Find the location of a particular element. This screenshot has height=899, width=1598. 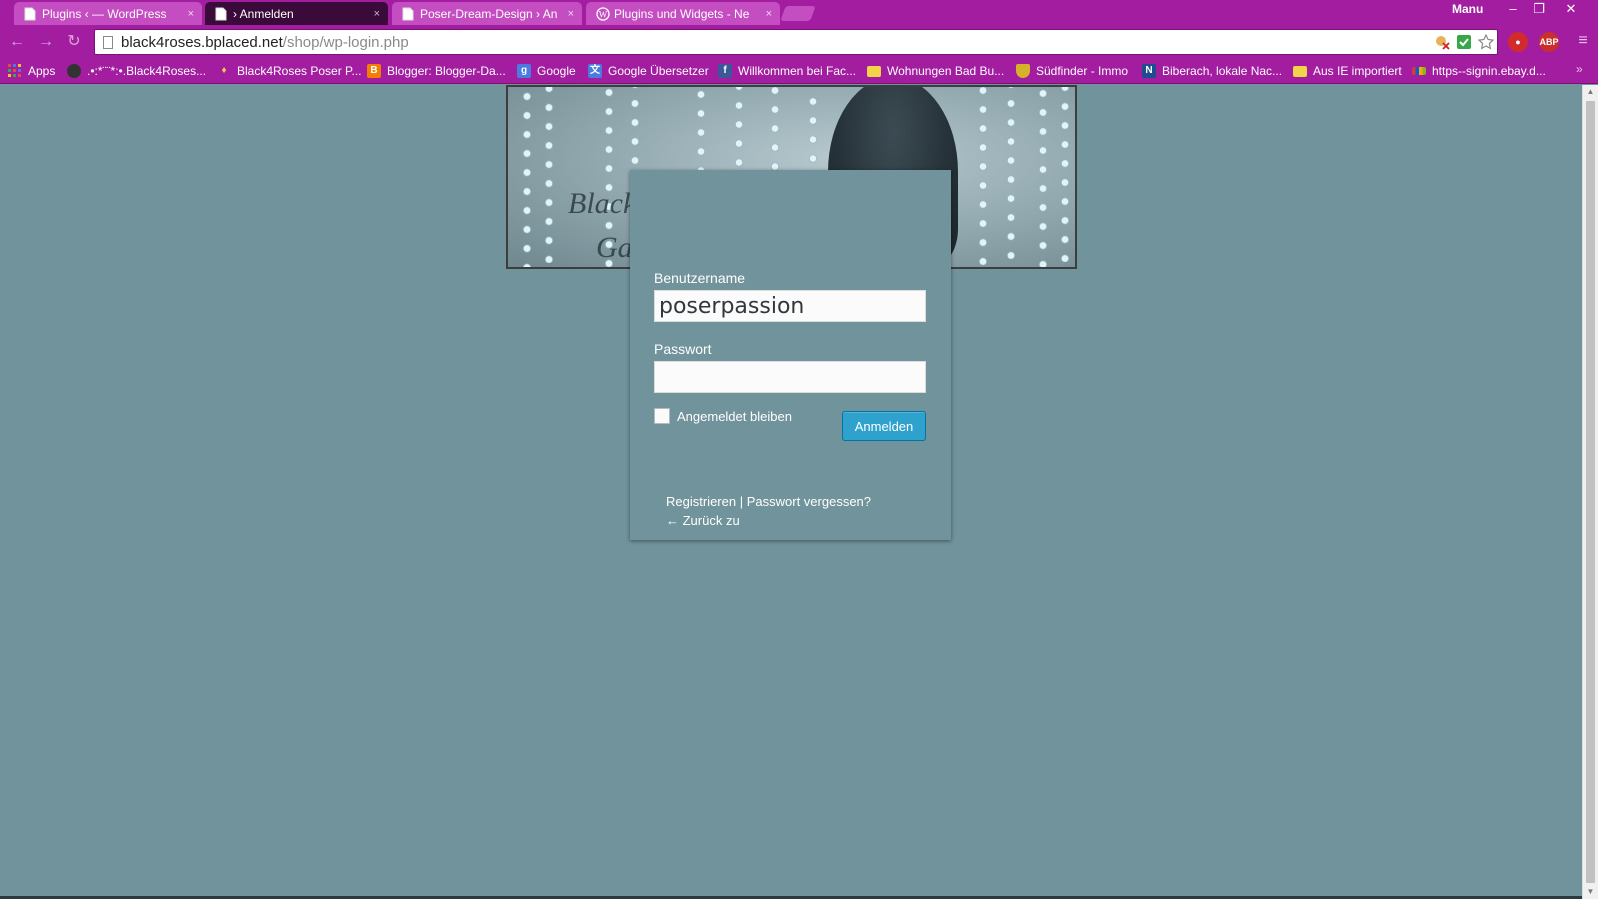

tab-anmelden: › Anmelden × is located at coordinates (296, 13).